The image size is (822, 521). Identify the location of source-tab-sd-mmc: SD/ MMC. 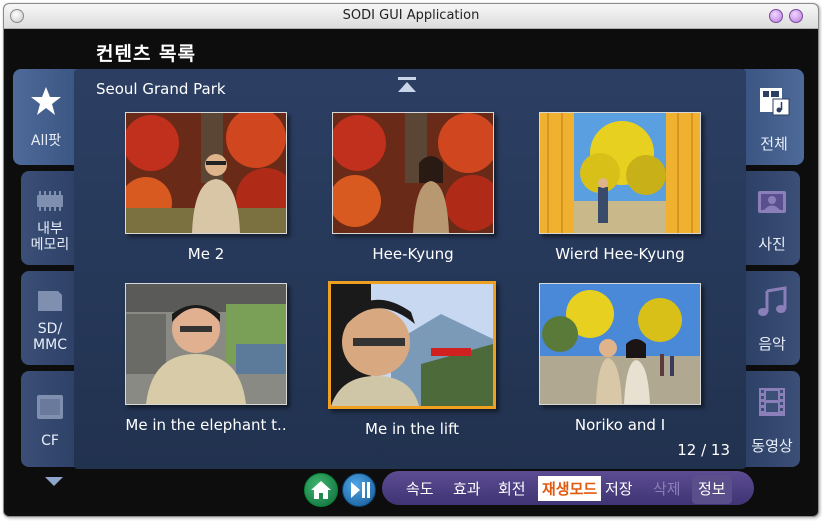
(50, 318).